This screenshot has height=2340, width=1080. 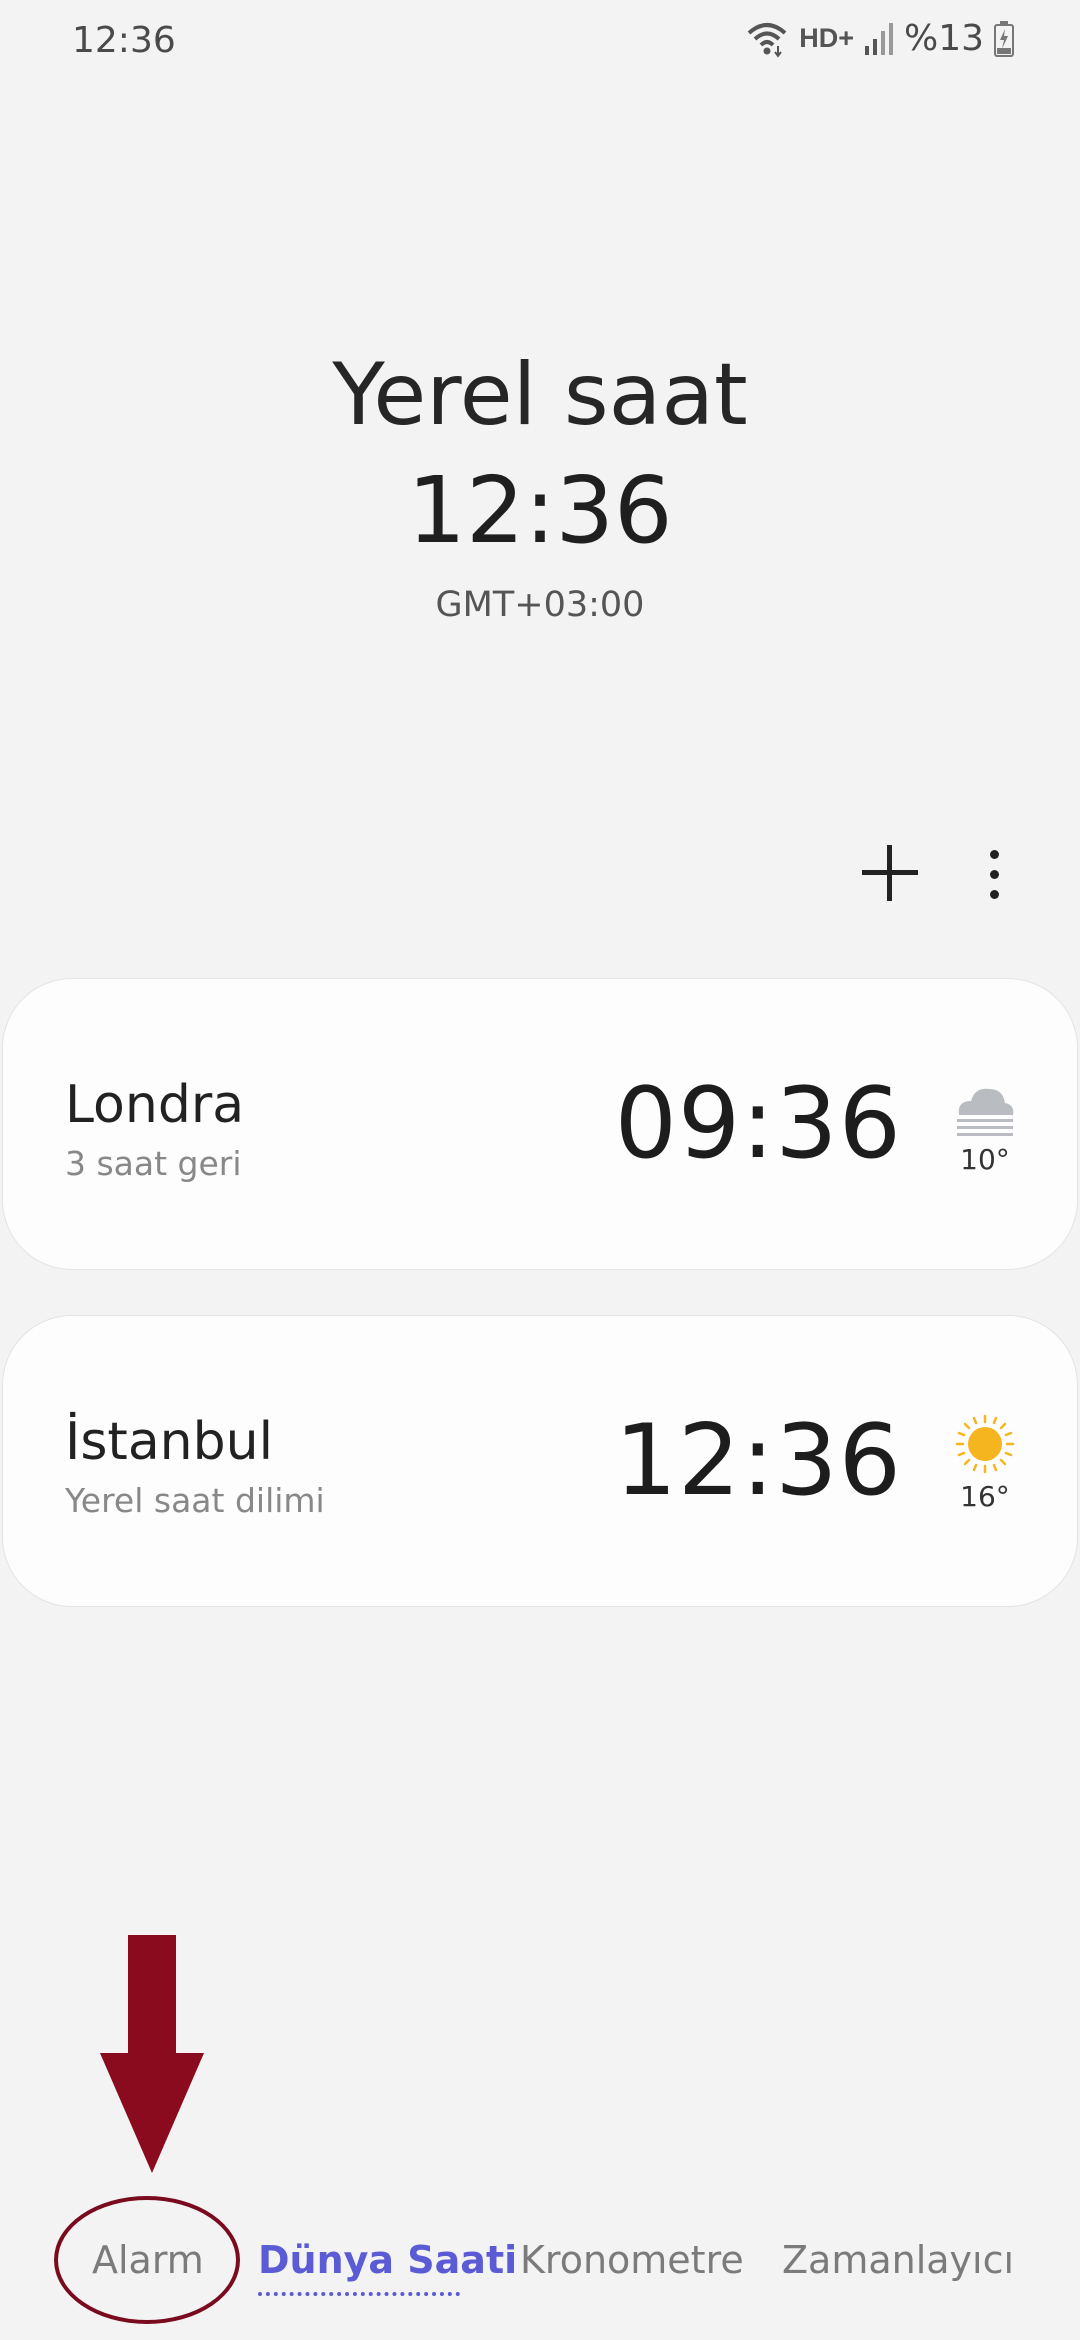 What do you see at coordinates (758, 1124) in the screenshot?
I see `city-time: 09:36` at bounding box center [758, 1124].